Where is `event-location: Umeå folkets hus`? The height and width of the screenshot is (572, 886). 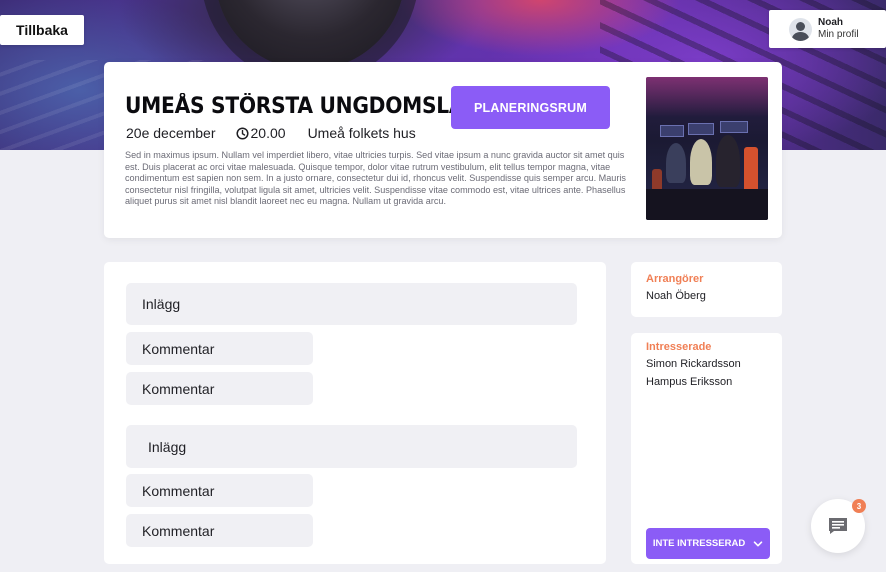
event-location: Umeå folkets hus is located at coordinates (361, 133).